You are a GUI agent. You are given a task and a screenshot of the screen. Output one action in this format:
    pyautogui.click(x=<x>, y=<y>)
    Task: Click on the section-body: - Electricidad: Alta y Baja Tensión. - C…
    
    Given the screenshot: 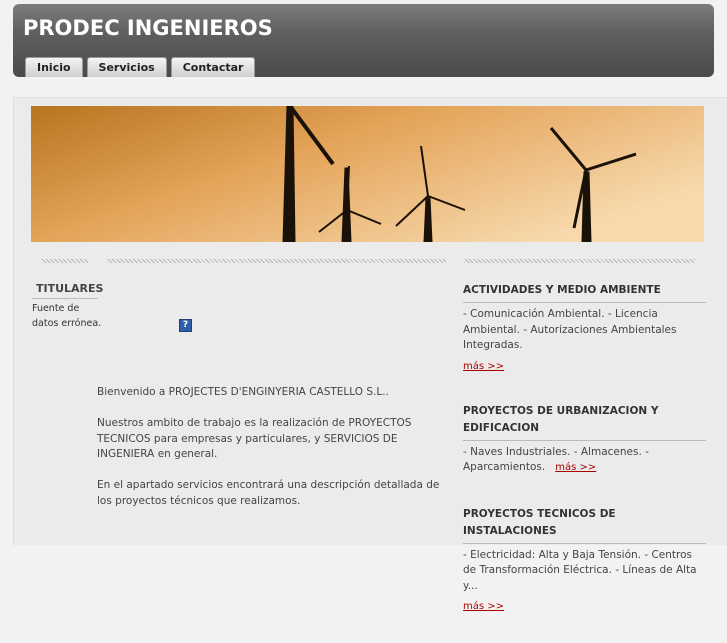 What is the action you would take?
    pyautogui.click(x=580, y=570)
    